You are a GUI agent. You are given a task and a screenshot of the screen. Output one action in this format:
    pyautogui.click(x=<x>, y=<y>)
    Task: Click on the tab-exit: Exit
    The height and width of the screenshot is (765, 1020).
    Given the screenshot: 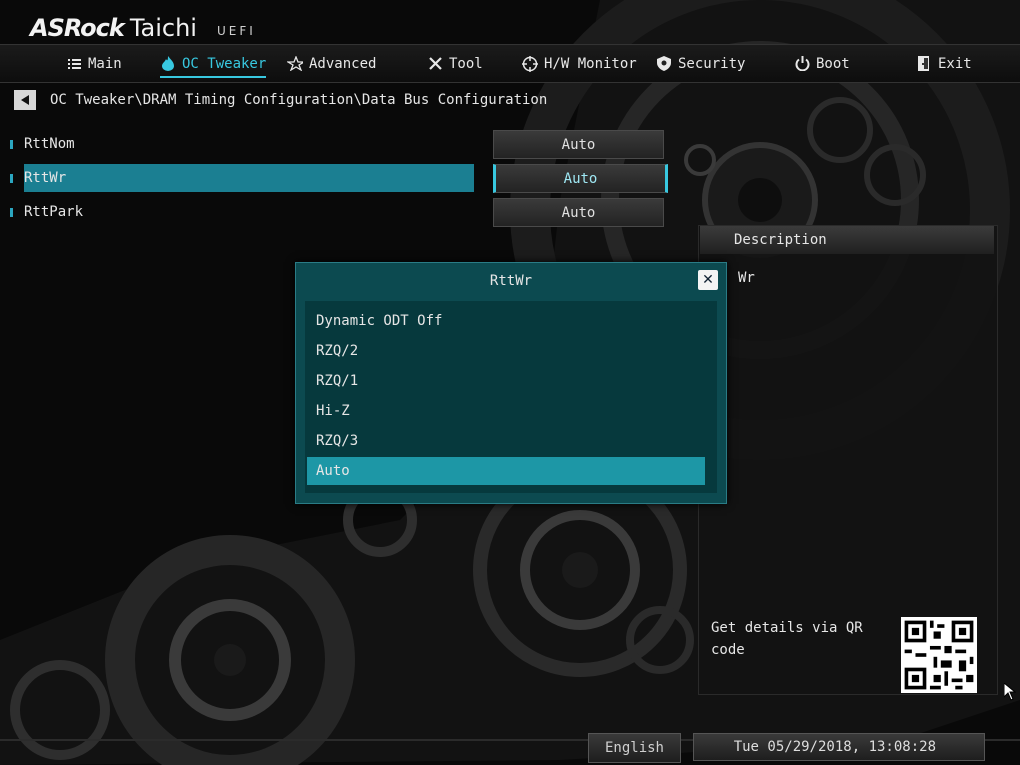 What is the action you would take?
    pyautogui.click(x=944, y=63)
    